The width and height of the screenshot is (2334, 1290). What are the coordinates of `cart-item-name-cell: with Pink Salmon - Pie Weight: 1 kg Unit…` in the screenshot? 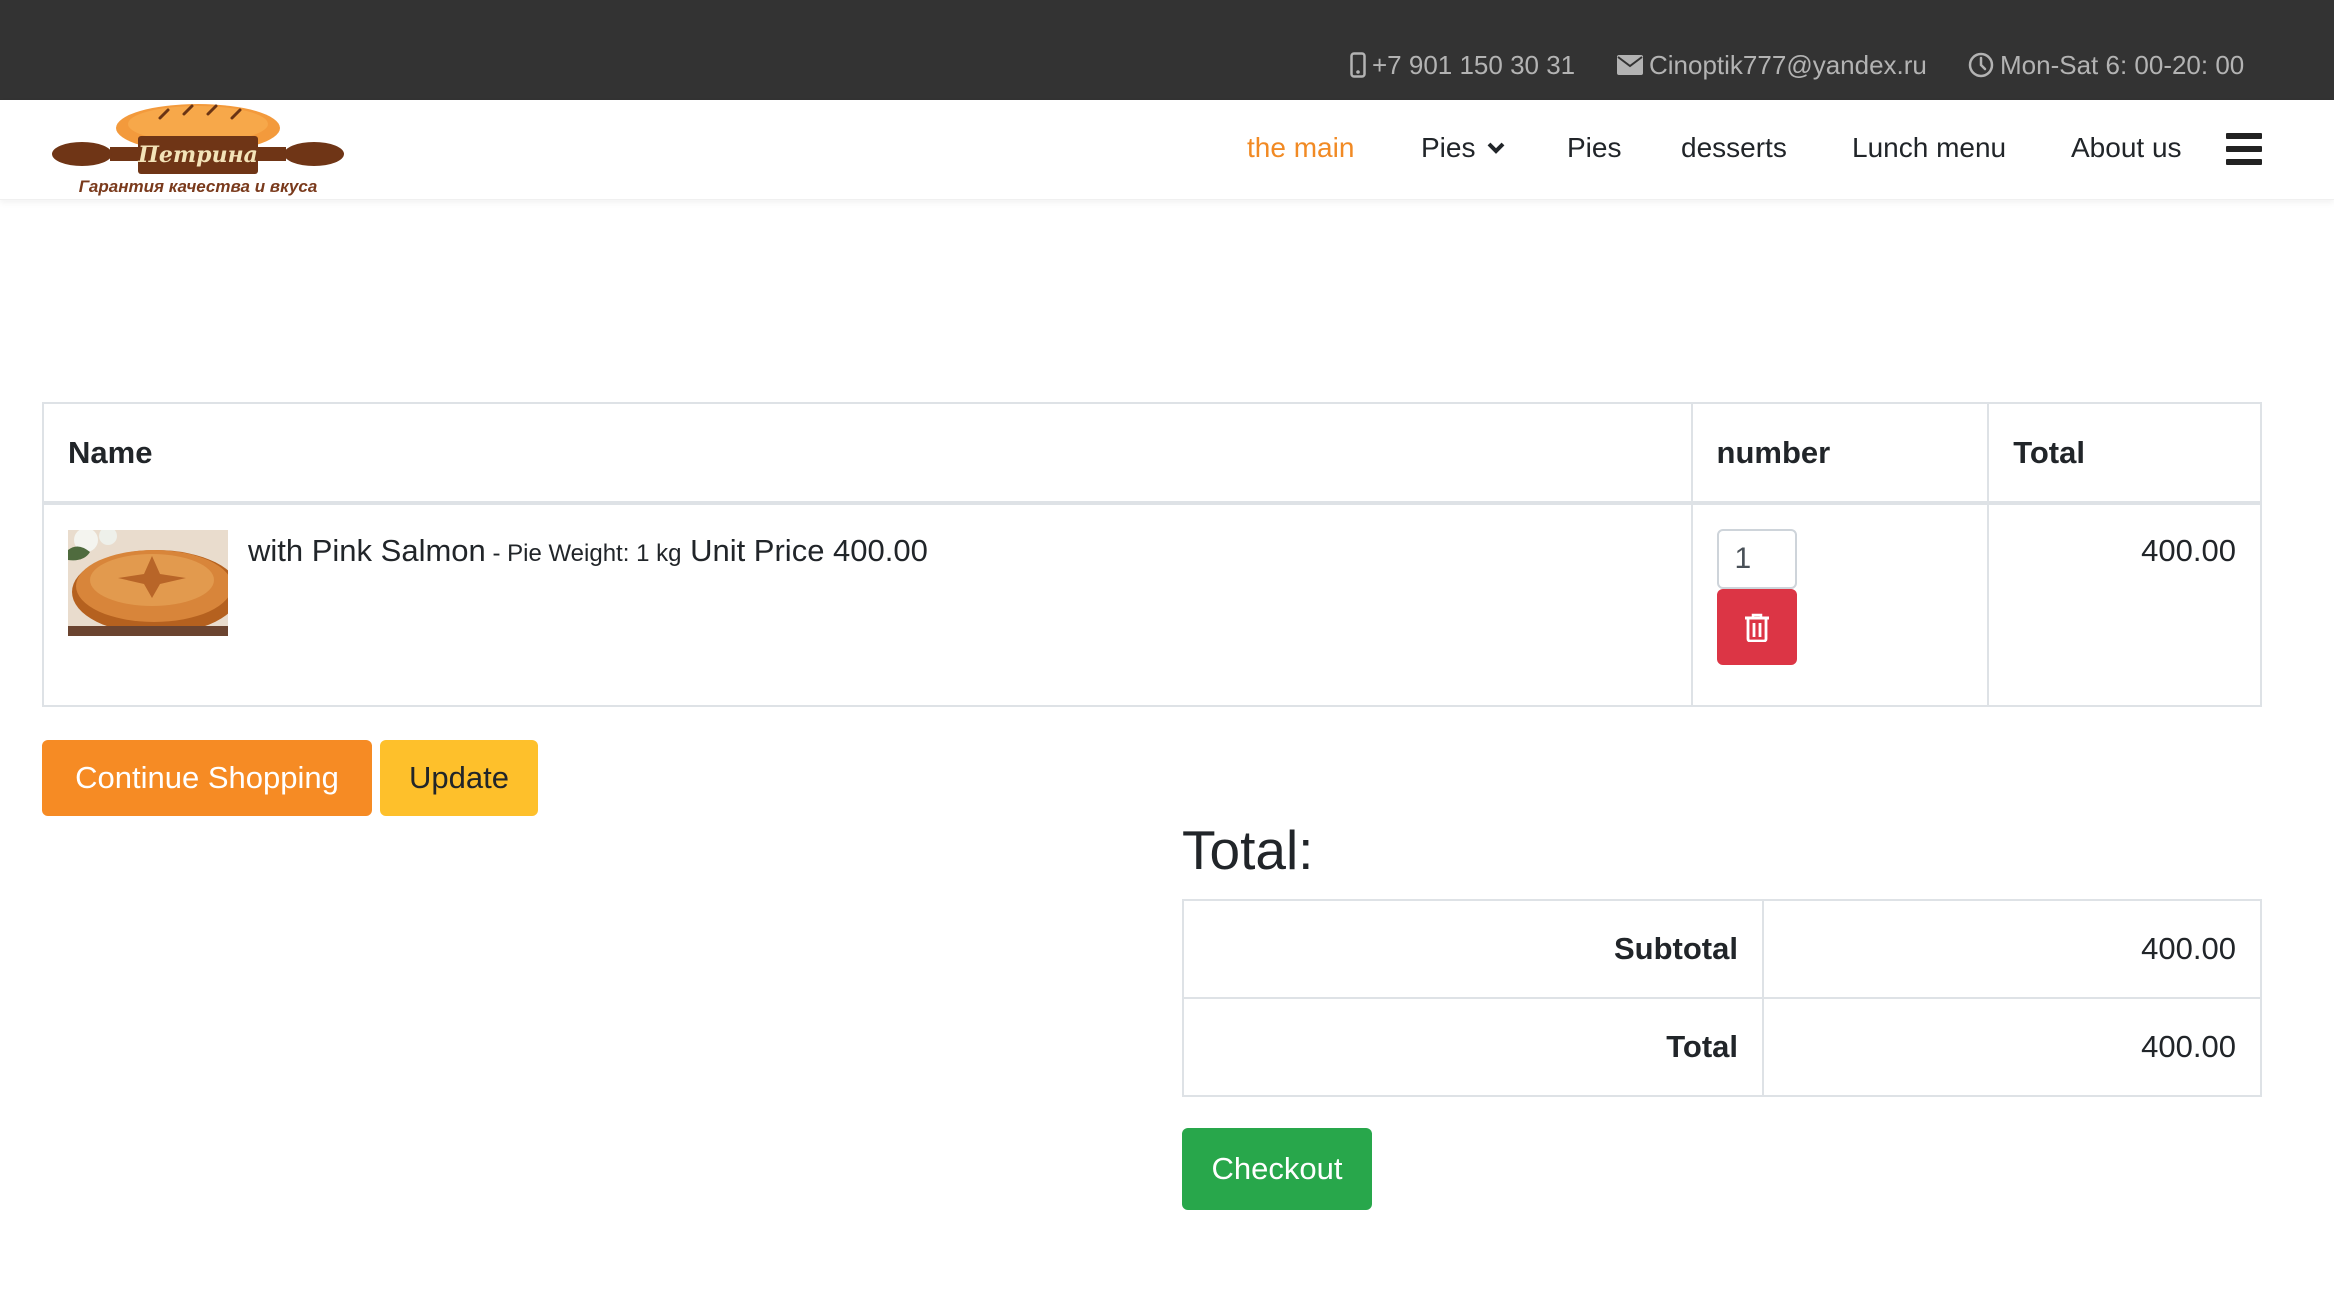 It's located at (867, 604).